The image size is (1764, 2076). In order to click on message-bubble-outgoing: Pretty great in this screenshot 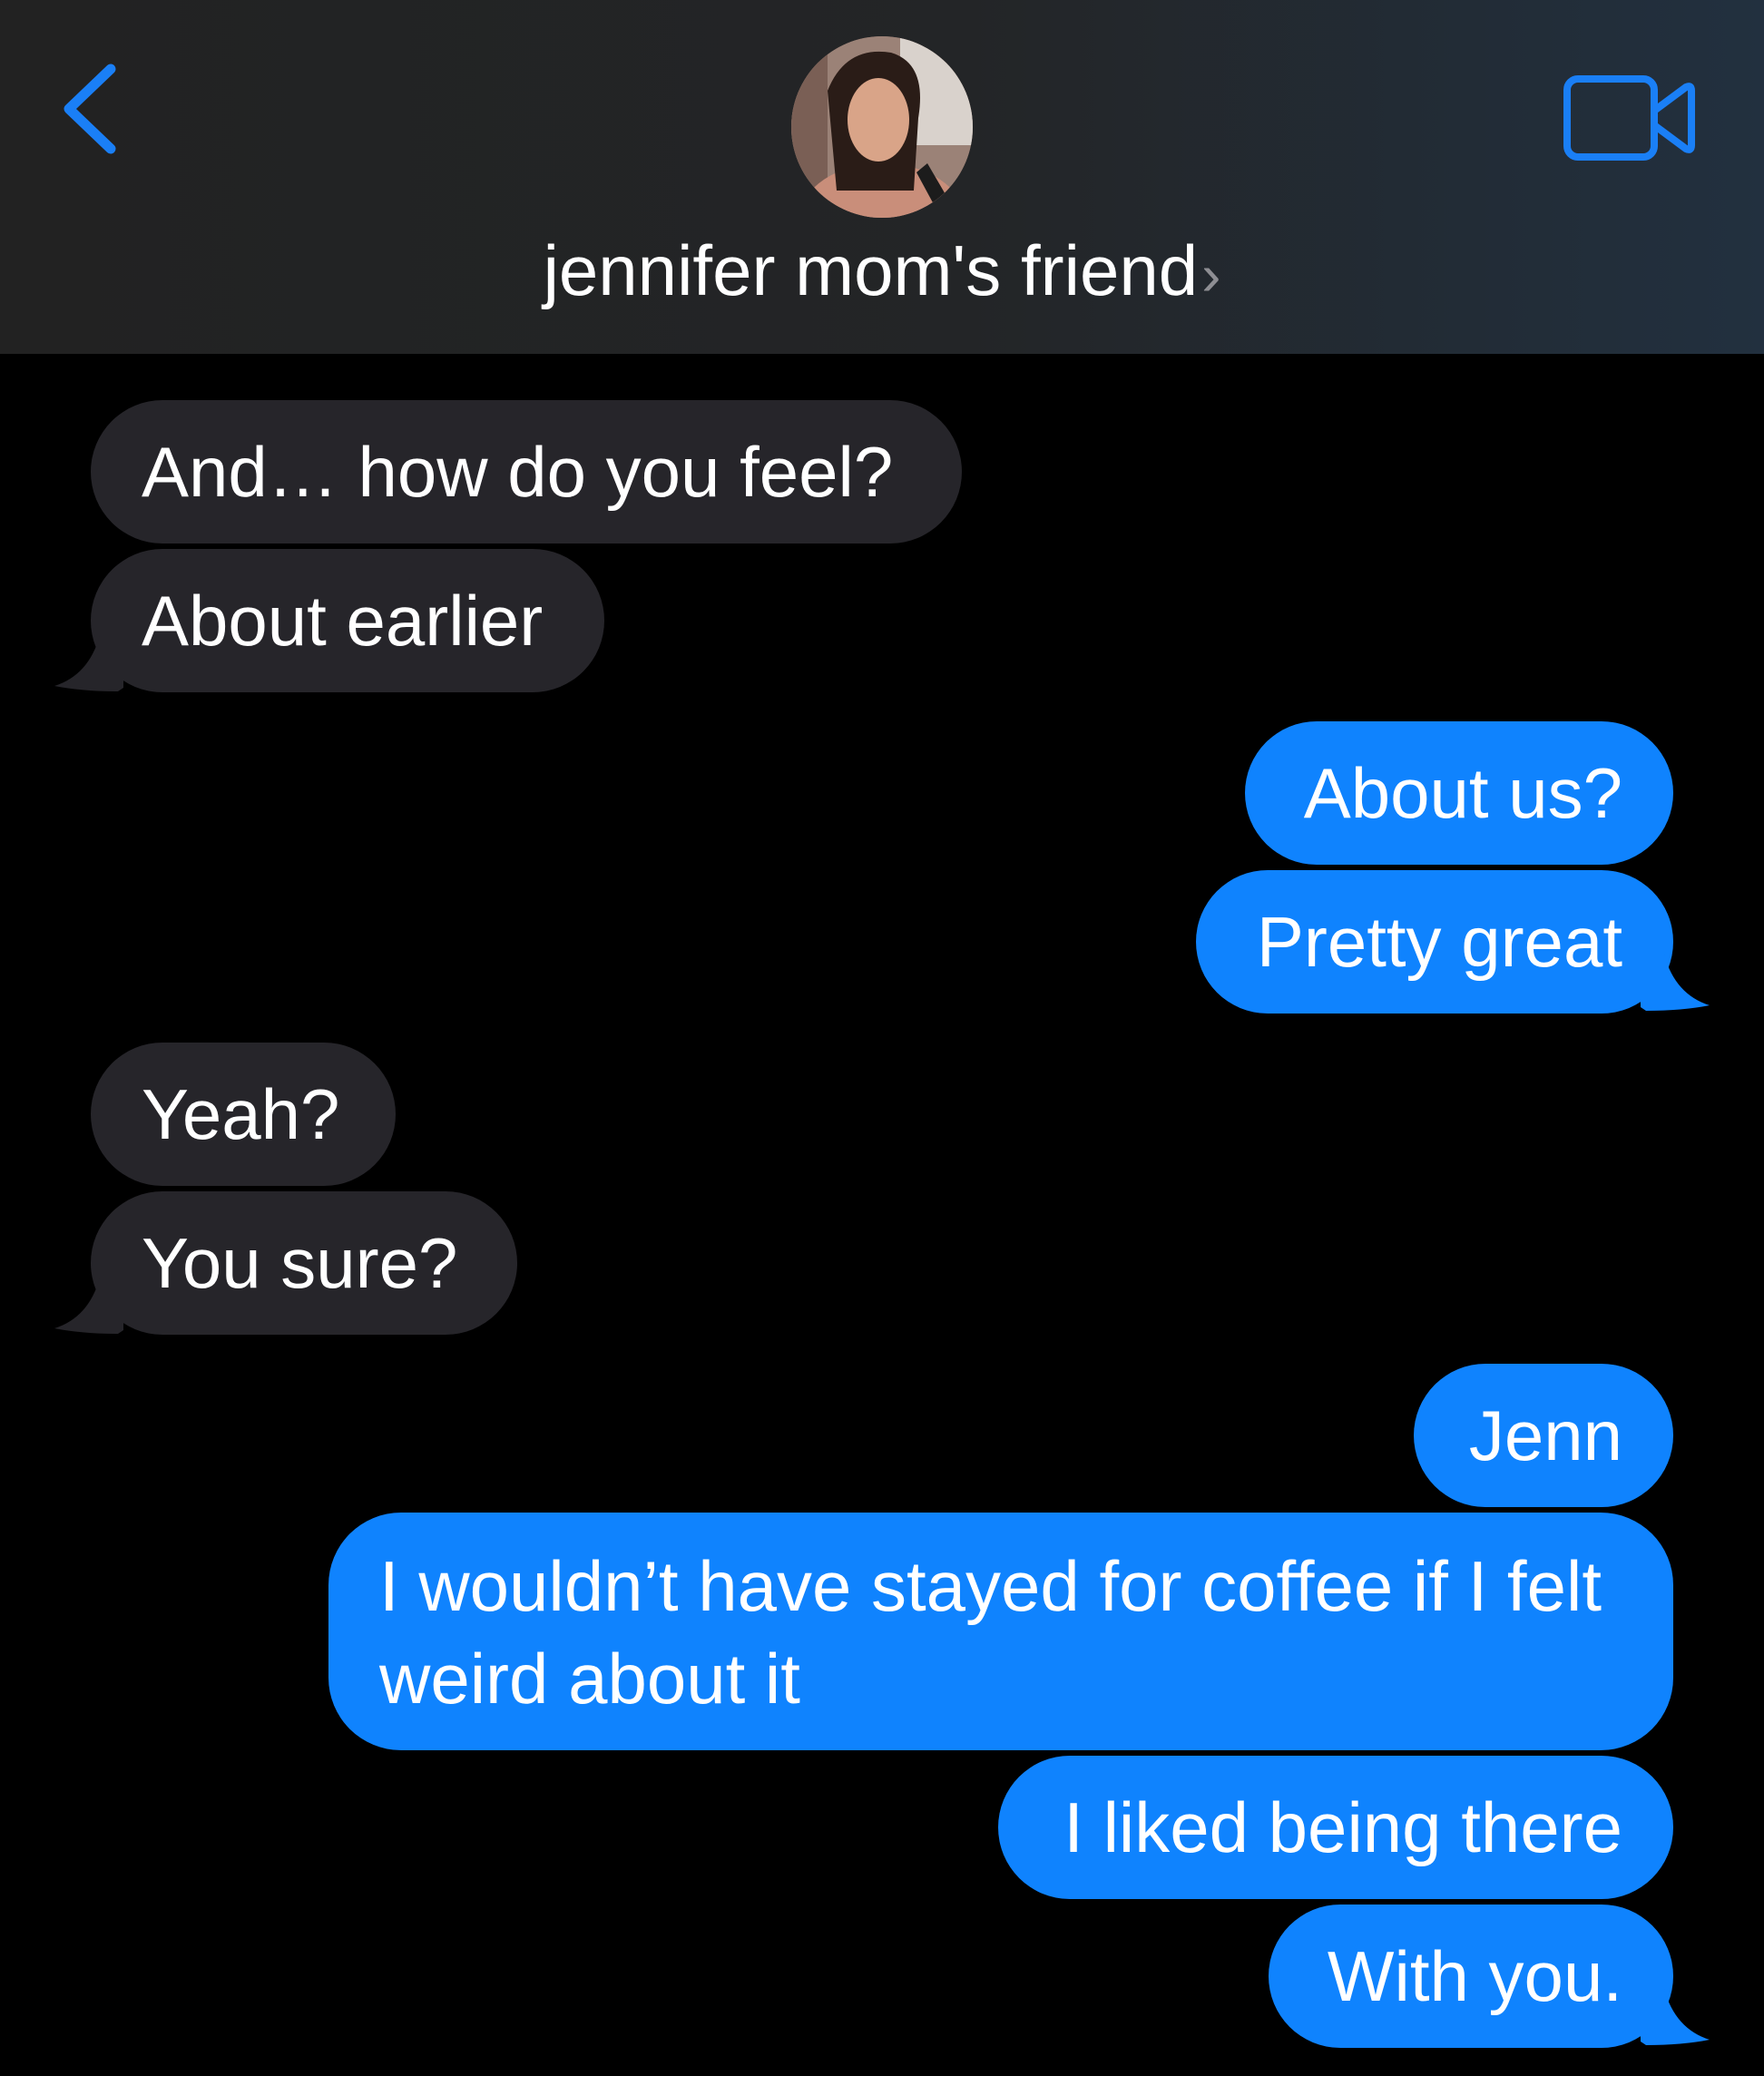, I will do `click(1434, 942)`.